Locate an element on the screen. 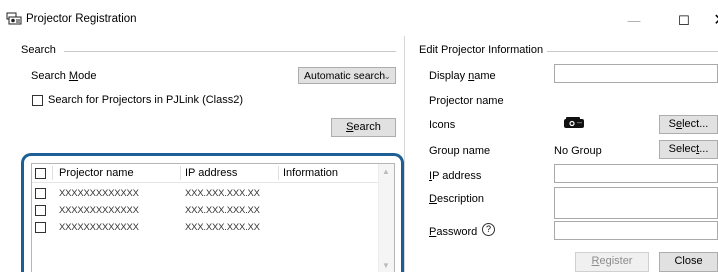  search-mode-value: Automatic search is located at coordinates (345, 76).